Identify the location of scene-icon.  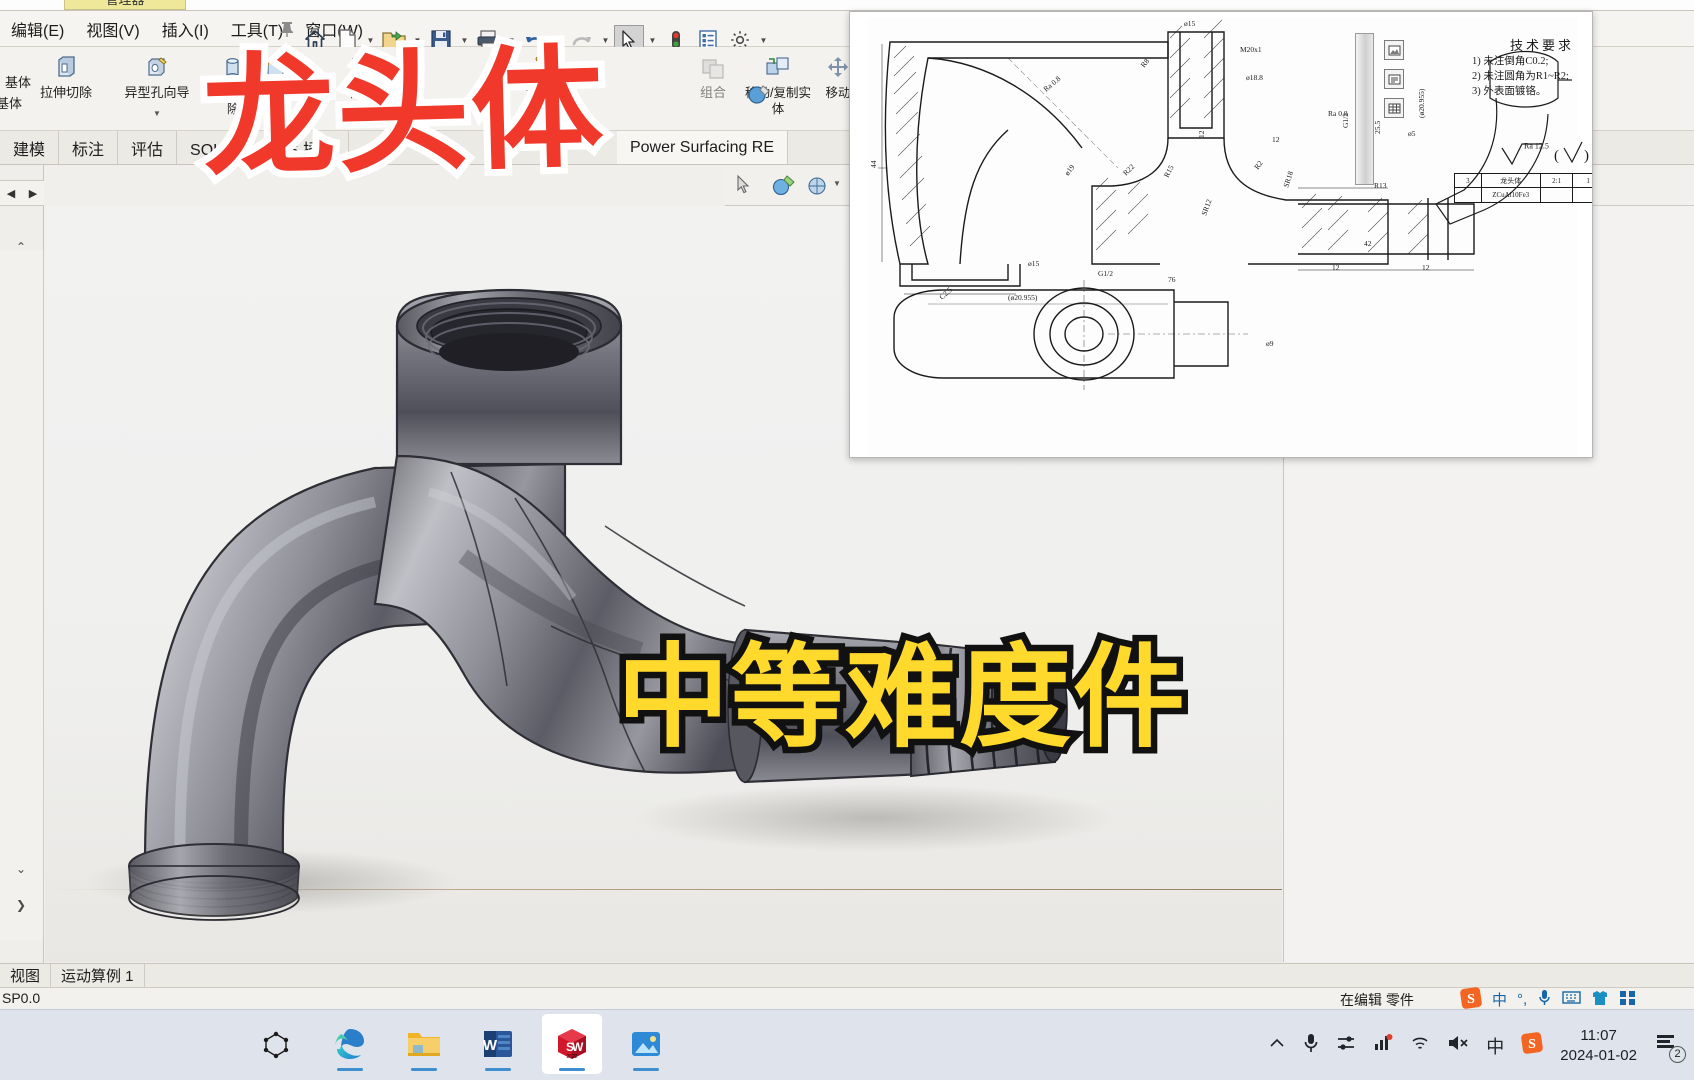
(818, 187).